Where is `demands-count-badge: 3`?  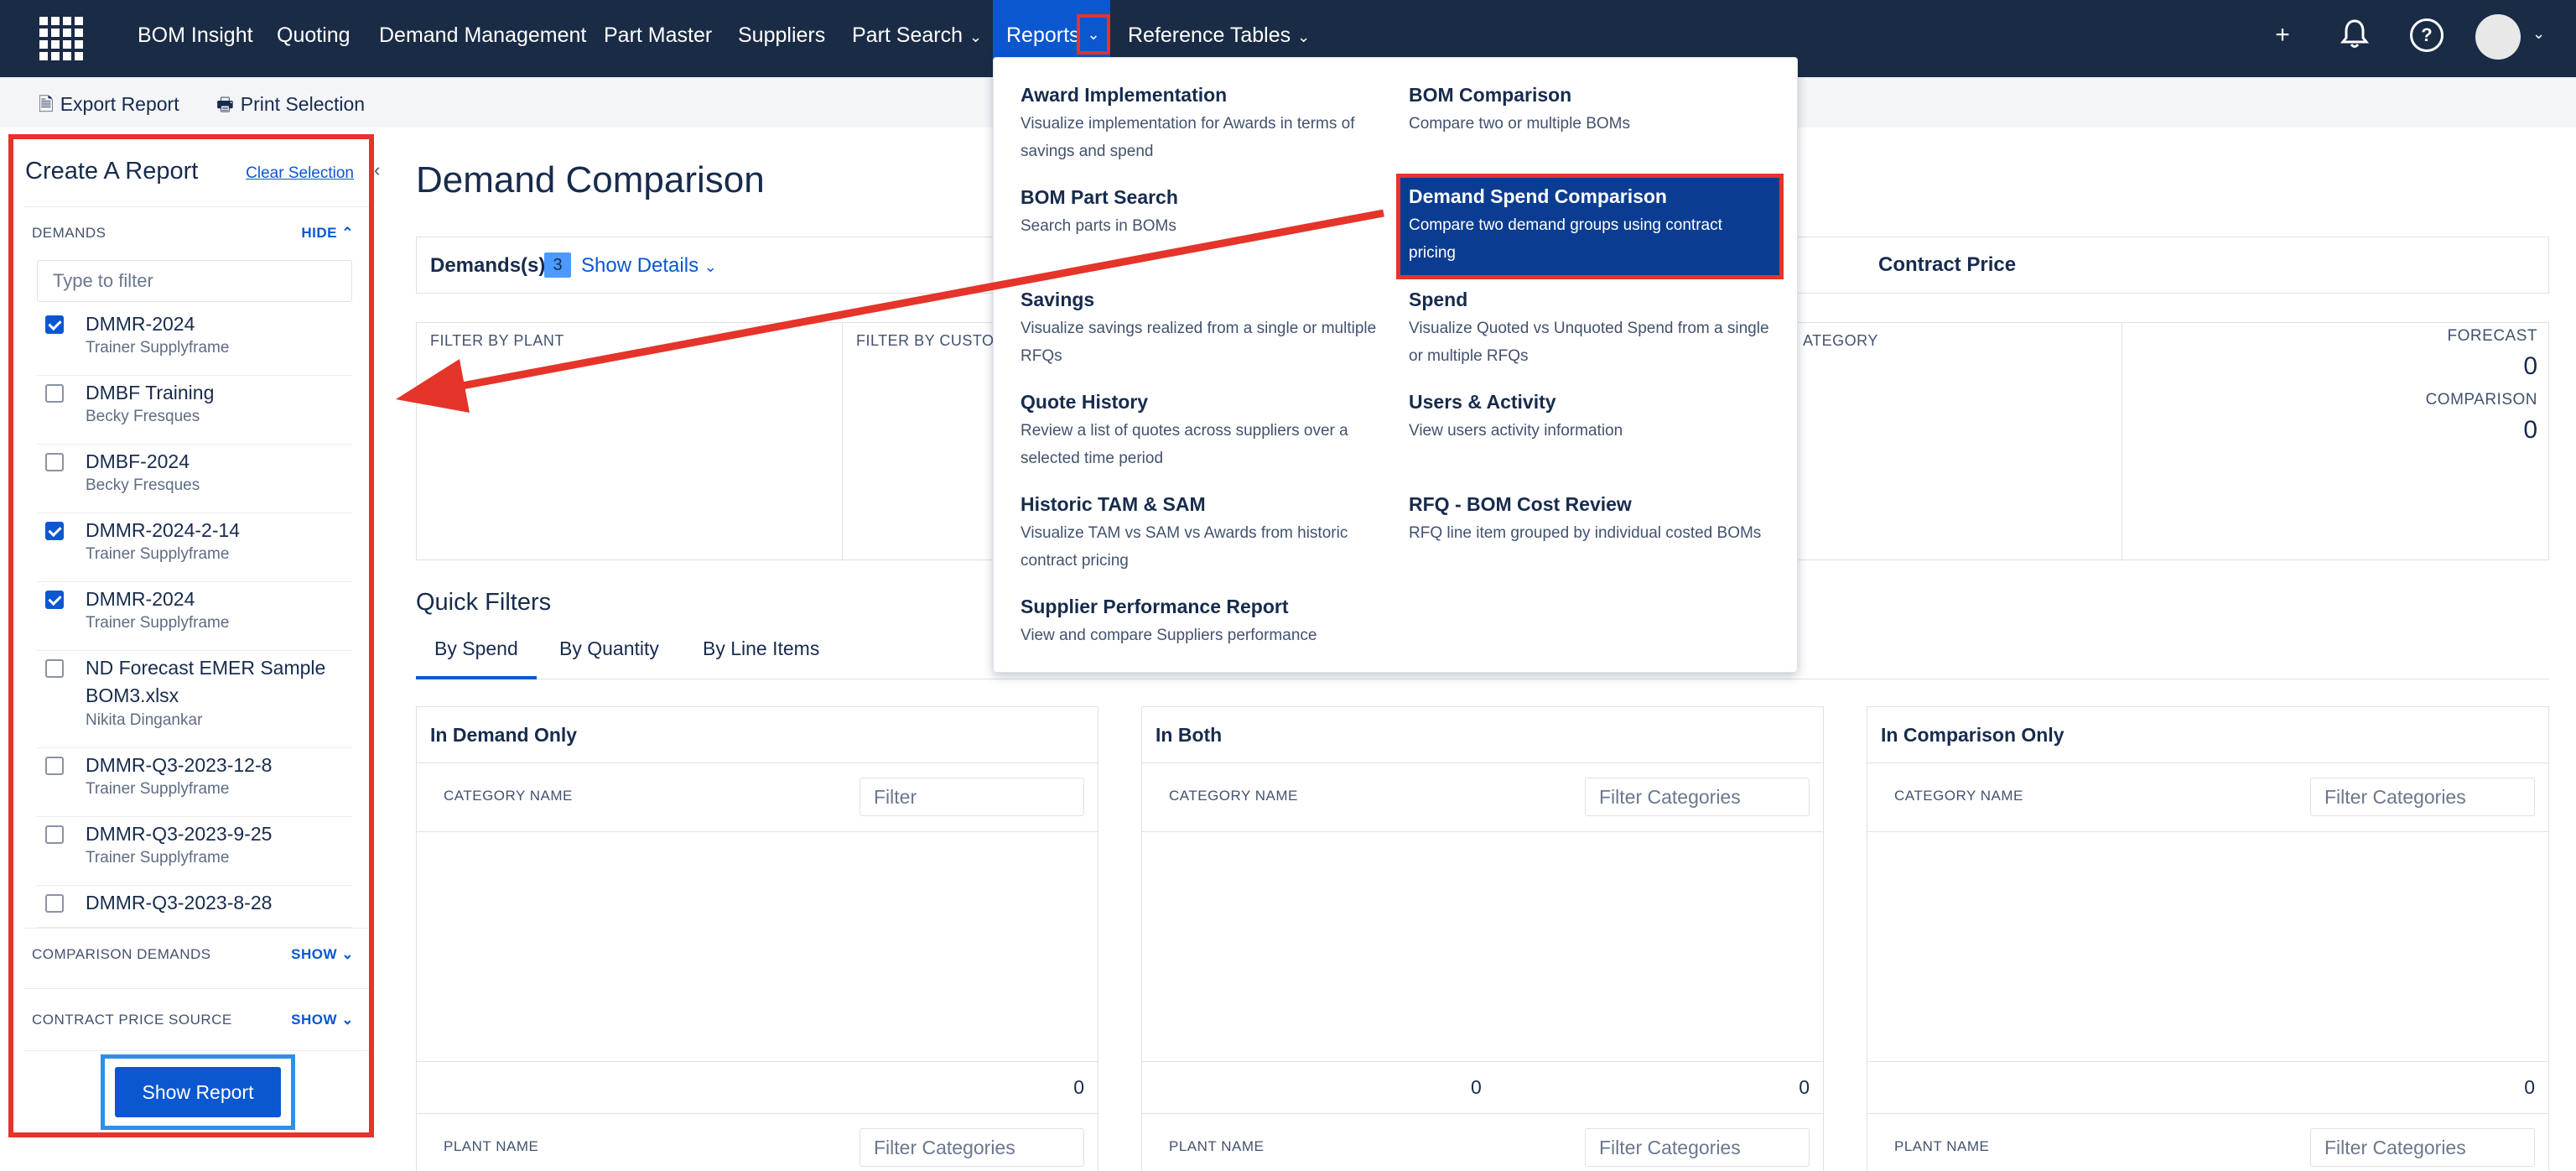
demands-count-badge: 3 is located at coordinates (557, 265).